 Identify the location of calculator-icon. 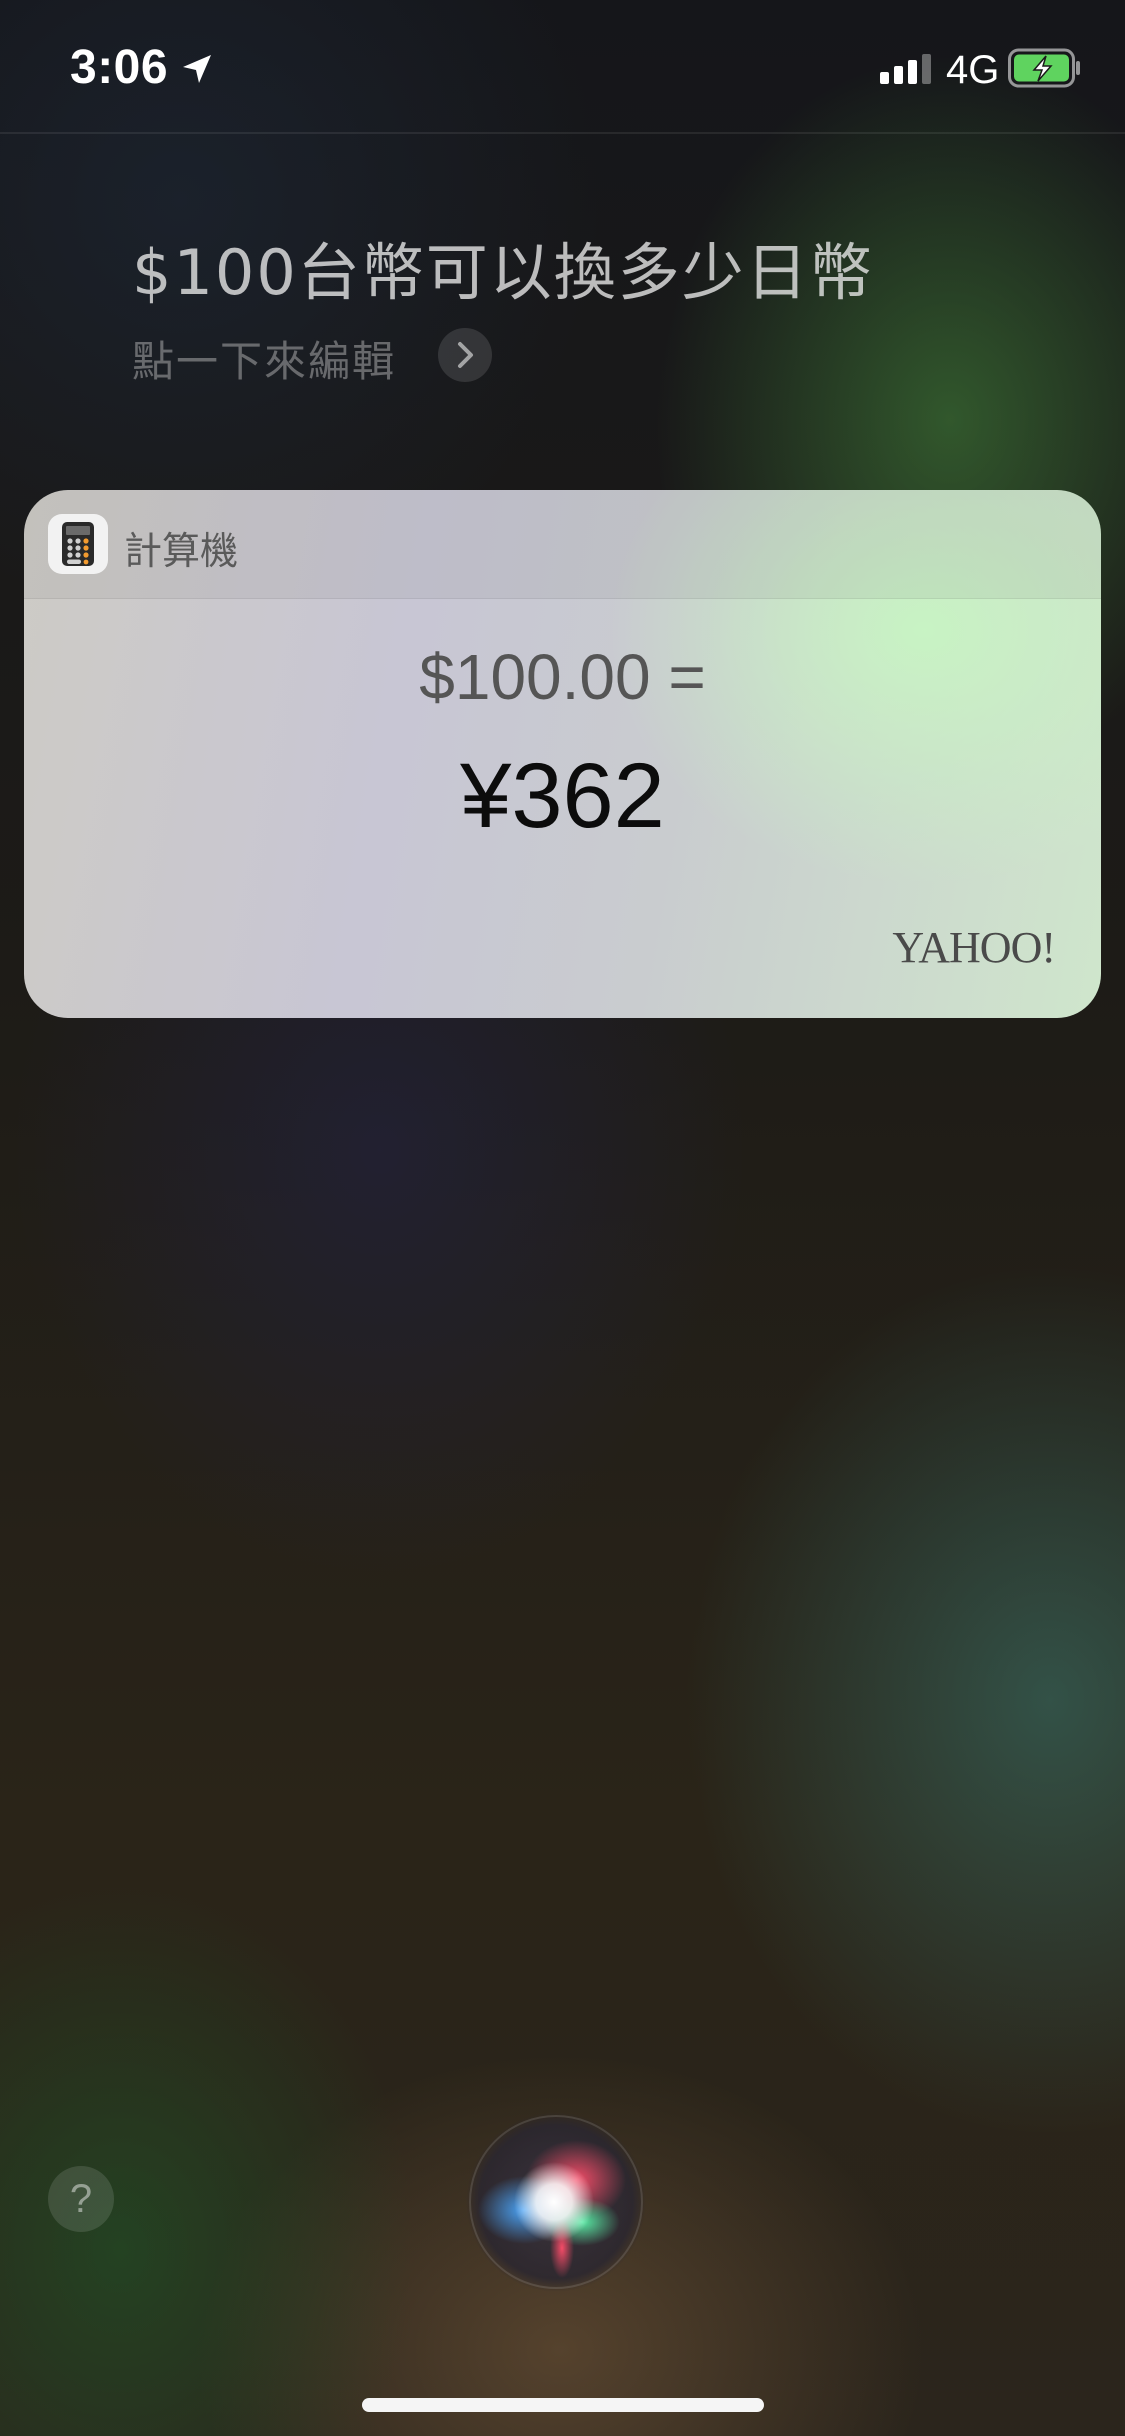
(78, 544).